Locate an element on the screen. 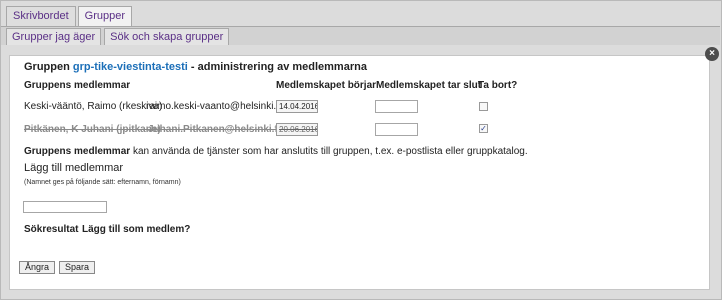 The height and width of the screenshot is (300, 722). tab-grupper: Grupper is located at coordinates (104, 16).